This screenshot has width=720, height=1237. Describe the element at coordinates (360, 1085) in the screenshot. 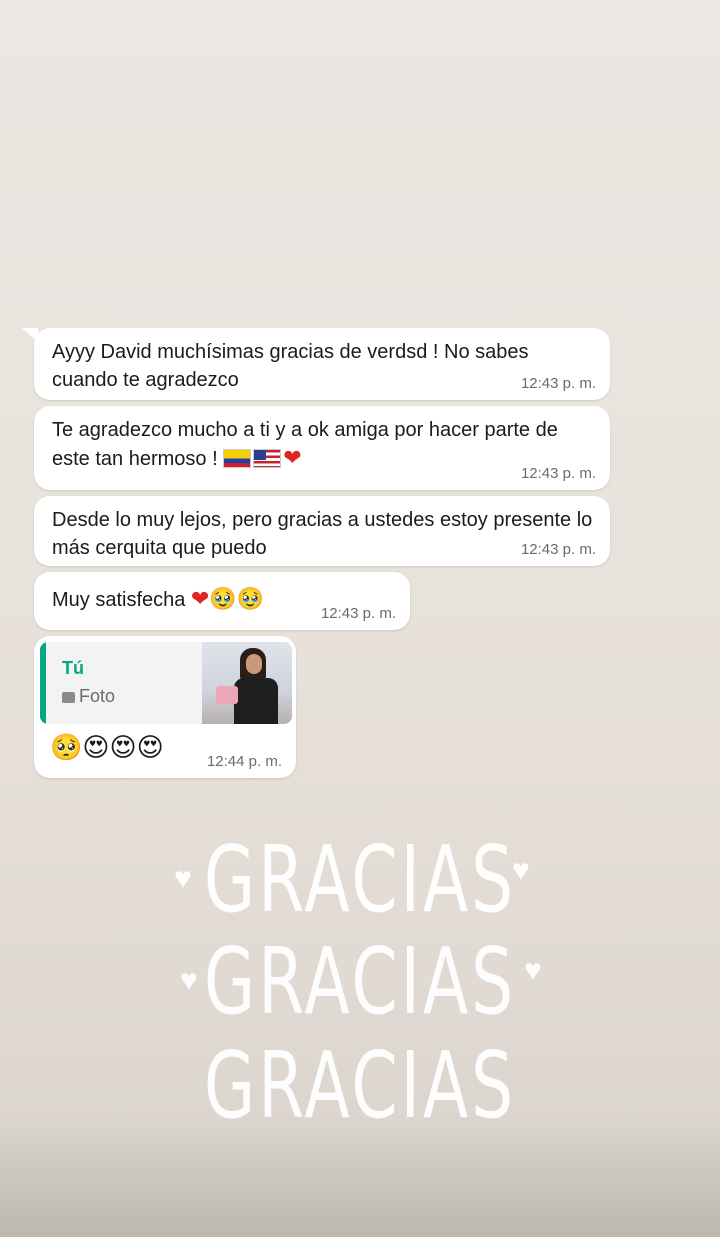

I see `gracias-word-3: GRACIAS` at that location.